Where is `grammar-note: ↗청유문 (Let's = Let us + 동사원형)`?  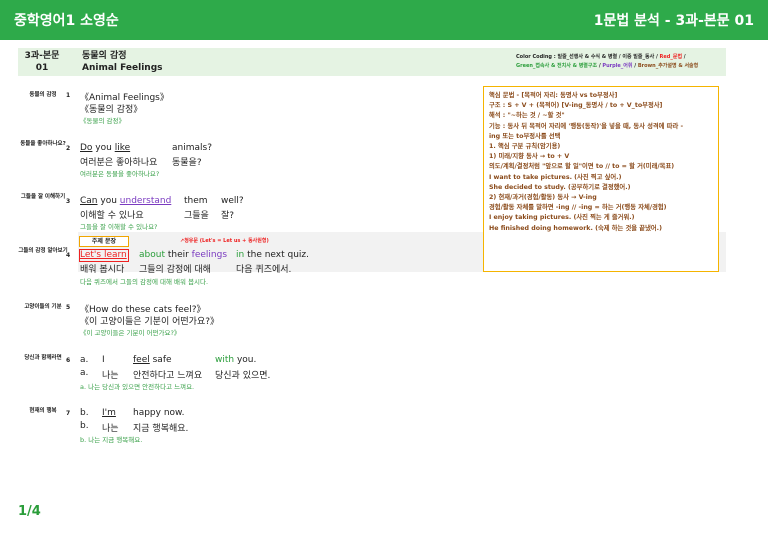 grammar-note: ↗청유문 (Let's = Let us + 동사원형) is located at coordinates (224, 241).